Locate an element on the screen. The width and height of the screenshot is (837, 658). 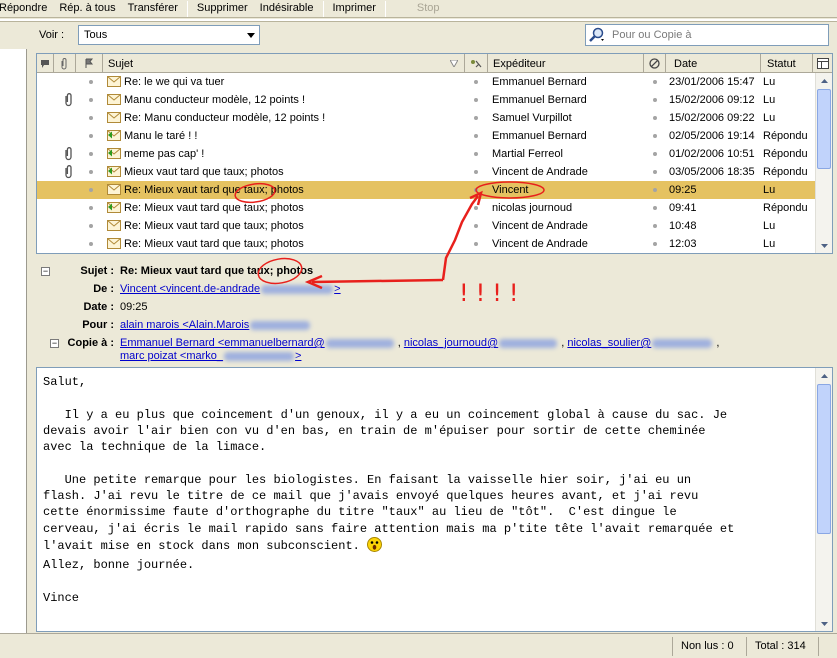
stop-button: Stop is located at coordinates (428, 9).